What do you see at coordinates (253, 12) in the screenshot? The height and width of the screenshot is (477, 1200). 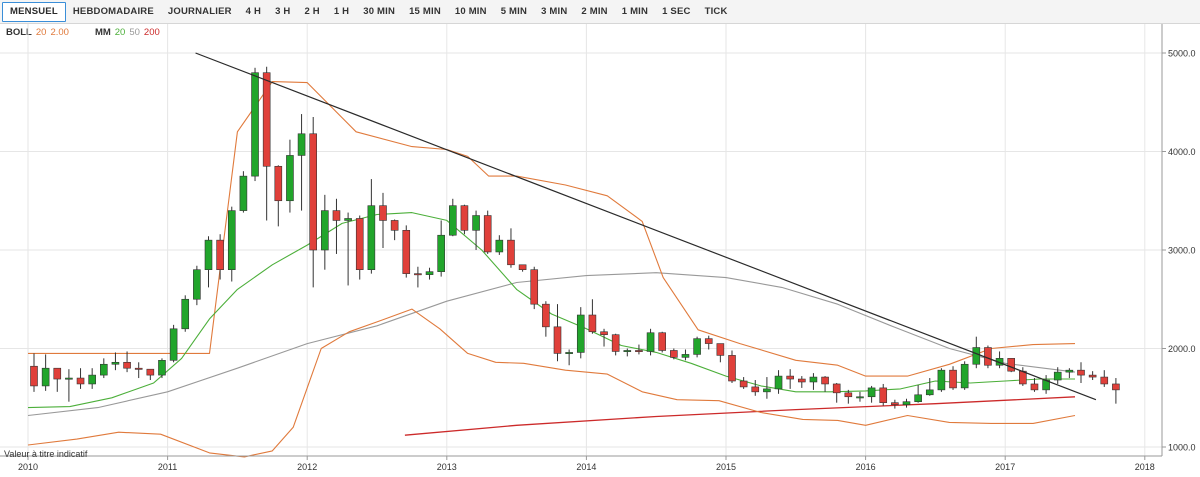 I see `tab-4-h: 4 H` at bounding box center [253, 12].